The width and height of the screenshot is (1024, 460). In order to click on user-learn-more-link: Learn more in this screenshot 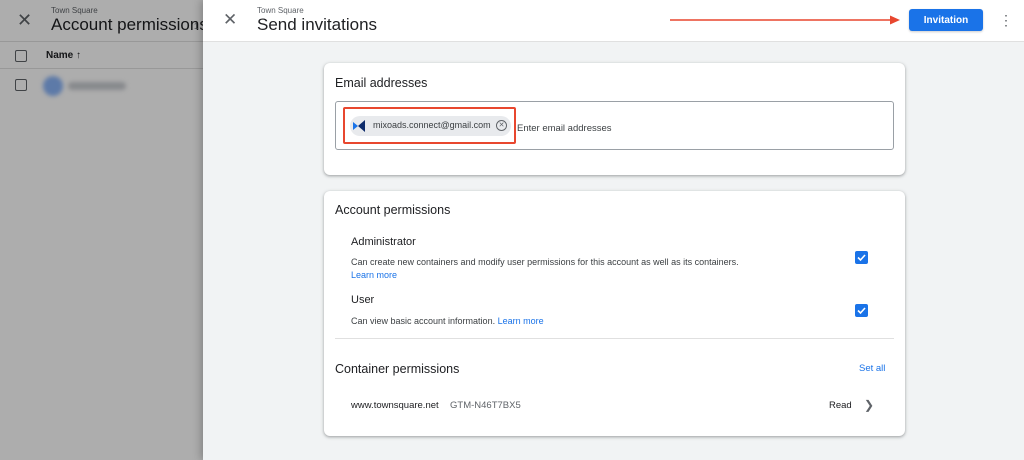, I will do `click(521, 321)`.